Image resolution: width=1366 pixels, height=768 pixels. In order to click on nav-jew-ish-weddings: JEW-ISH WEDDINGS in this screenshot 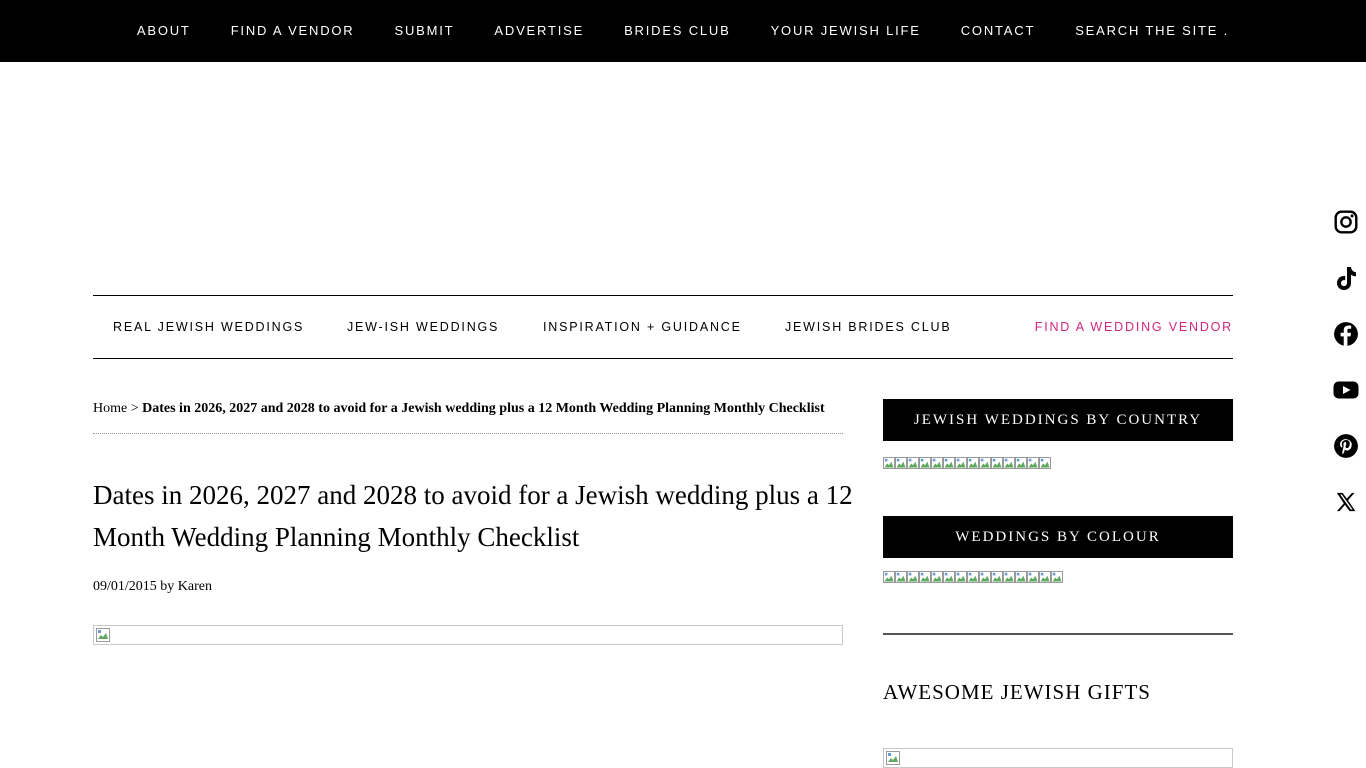, I will do `click(423, 327)`.